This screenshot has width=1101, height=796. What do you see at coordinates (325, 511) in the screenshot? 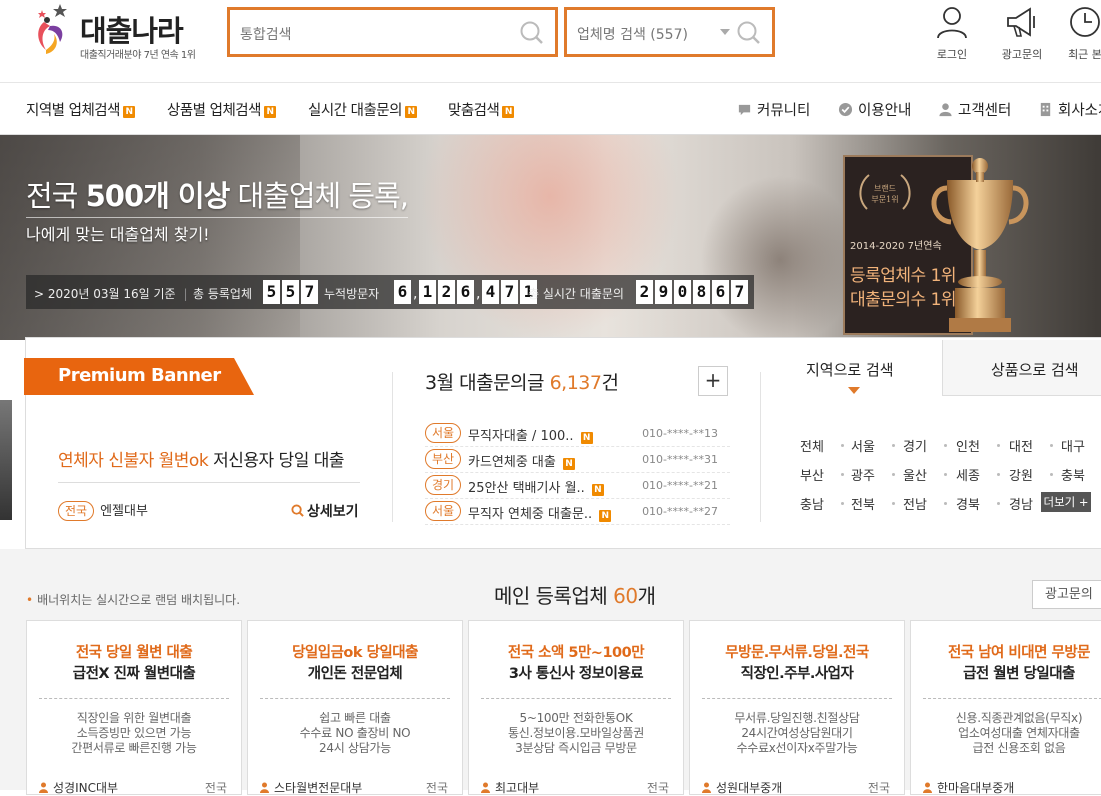
I see `detail-view-link: 상세보기` at bounding box center [325, 511].